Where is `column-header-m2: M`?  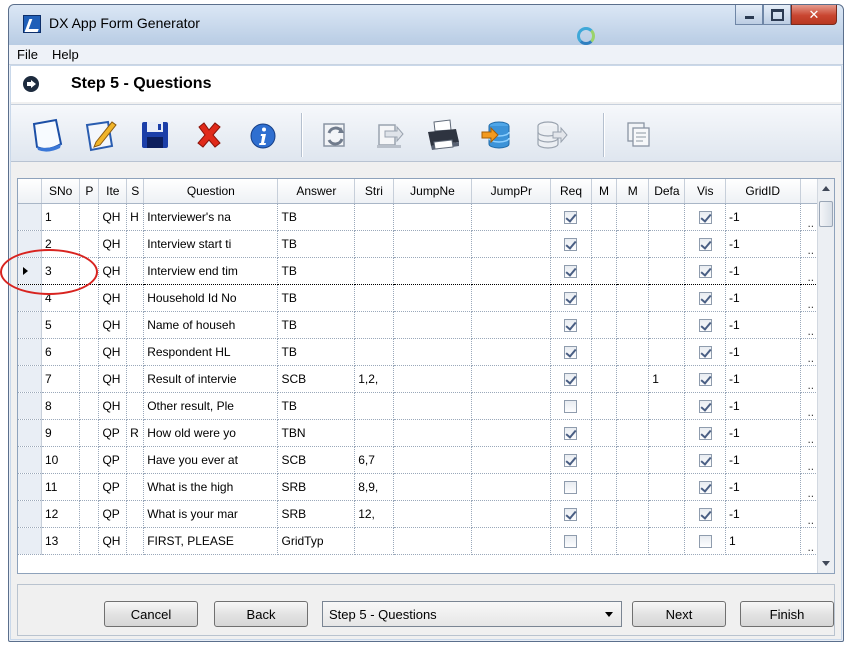 column-header-m2: M is located at coordinates (633, 191).